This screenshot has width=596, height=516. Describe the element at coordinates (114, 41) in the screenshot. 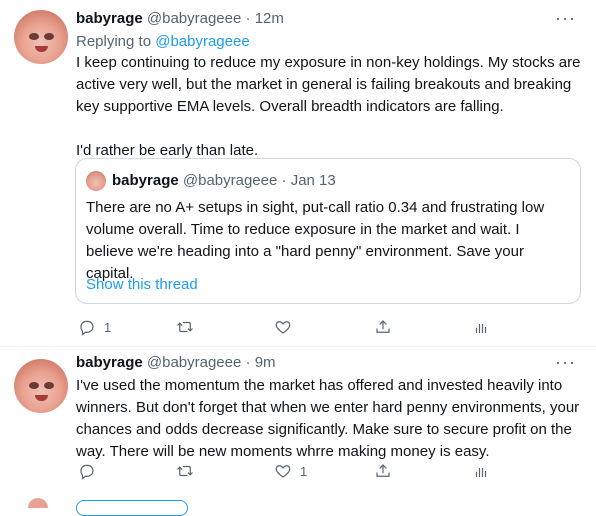

I see `replying-to-label: Replying to` at that location.